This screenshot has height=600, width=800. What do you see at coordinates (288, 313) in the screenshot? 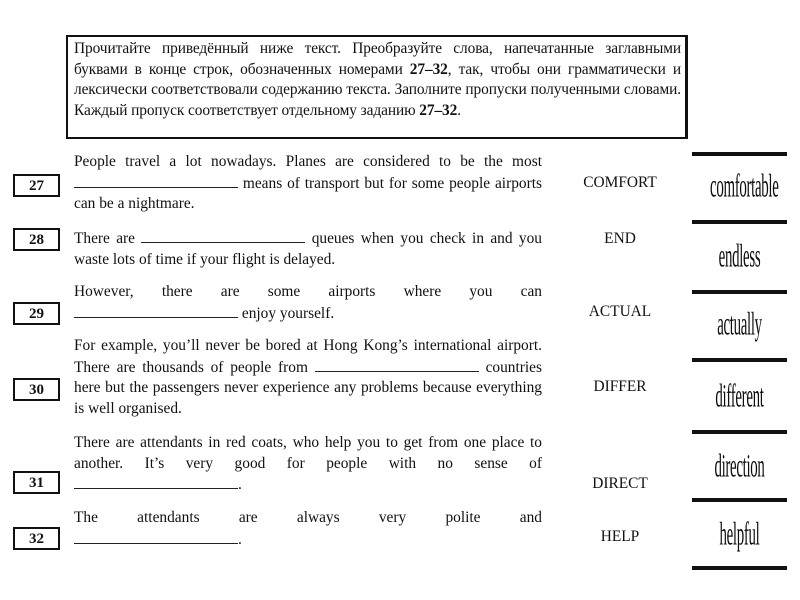
I see `sentence-after: enjoy yourself.` at bounding box center [288, 313].